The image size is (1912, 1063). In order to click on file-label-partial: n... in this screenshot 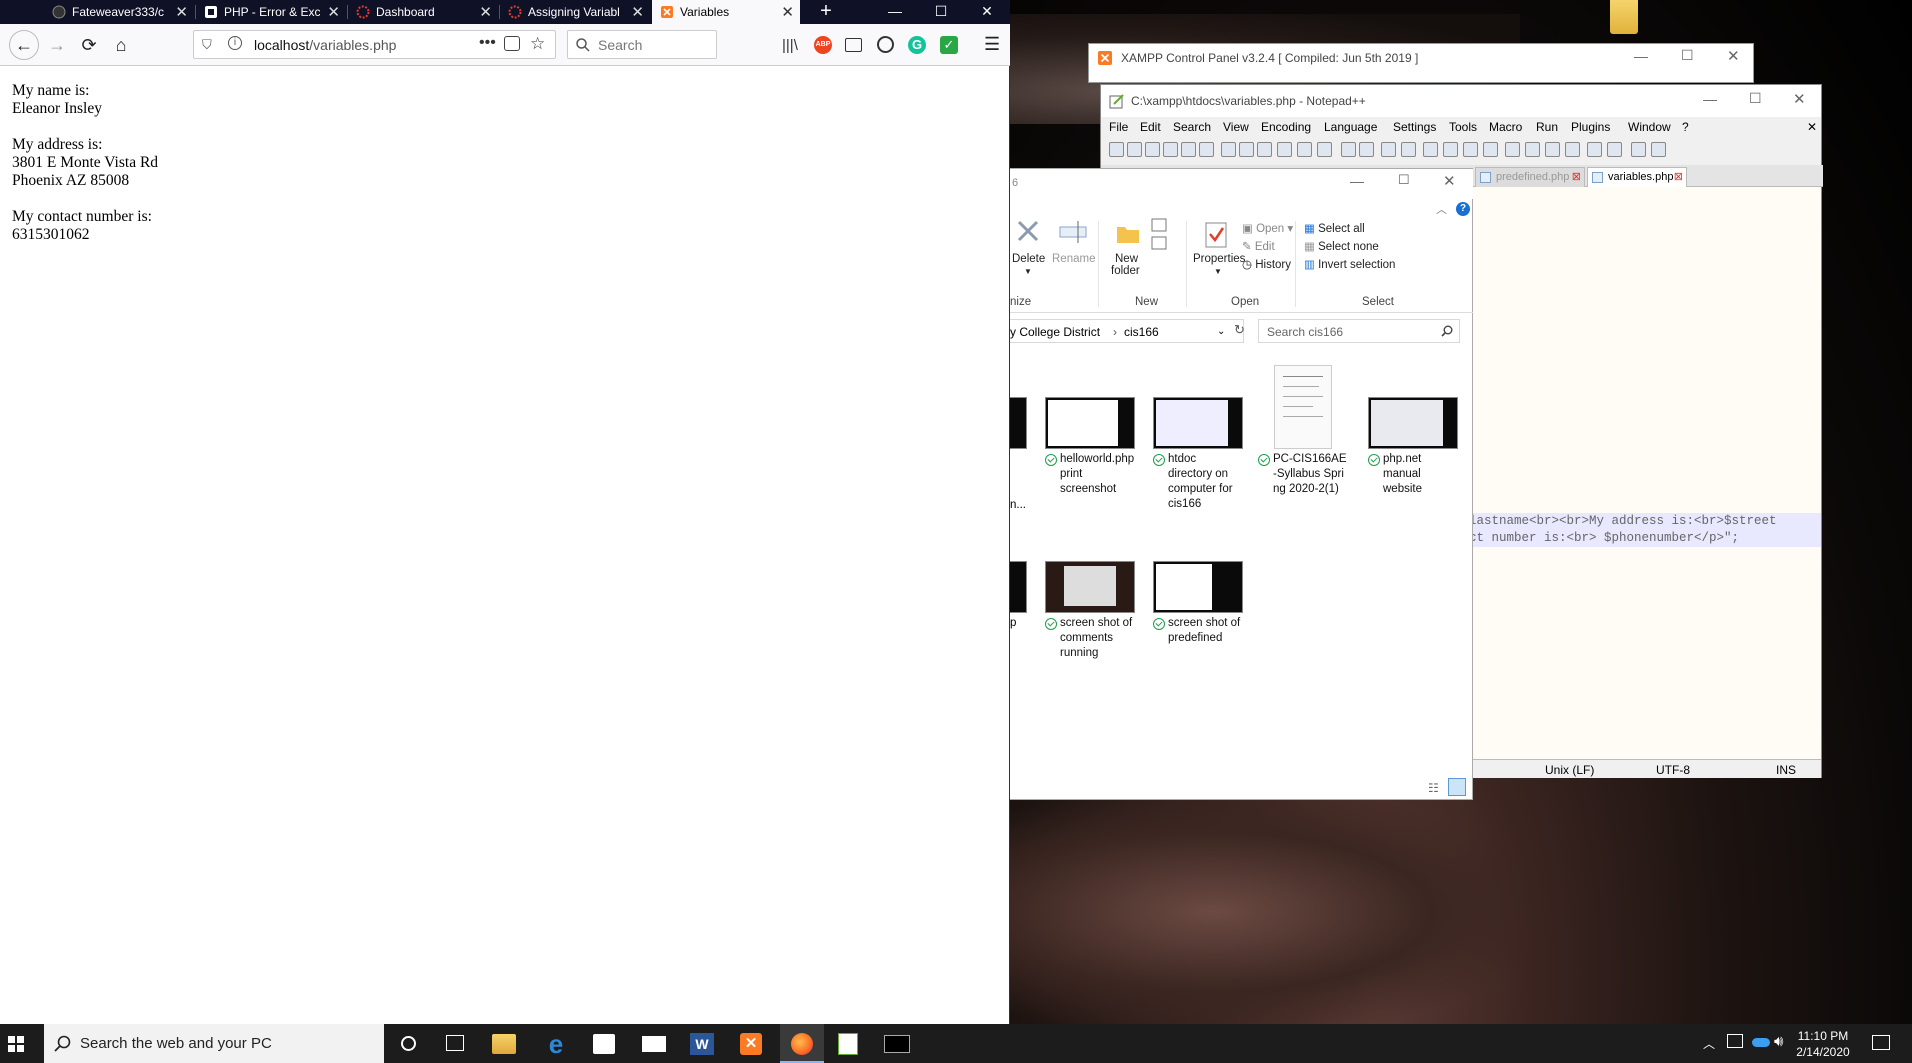, I will do `click(1018, 505)`.